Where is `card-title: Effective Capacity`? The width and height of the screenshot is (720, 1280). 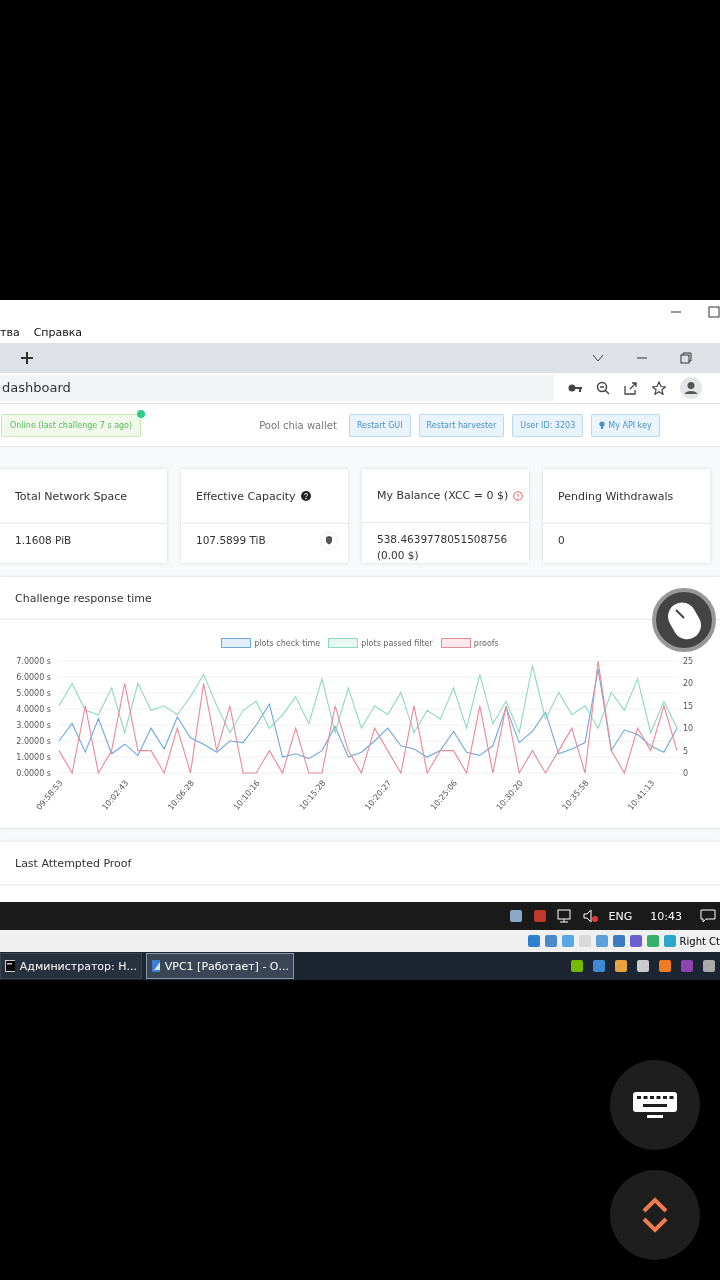
card-title: Effective Capacity is located at coordinates (246, 496).